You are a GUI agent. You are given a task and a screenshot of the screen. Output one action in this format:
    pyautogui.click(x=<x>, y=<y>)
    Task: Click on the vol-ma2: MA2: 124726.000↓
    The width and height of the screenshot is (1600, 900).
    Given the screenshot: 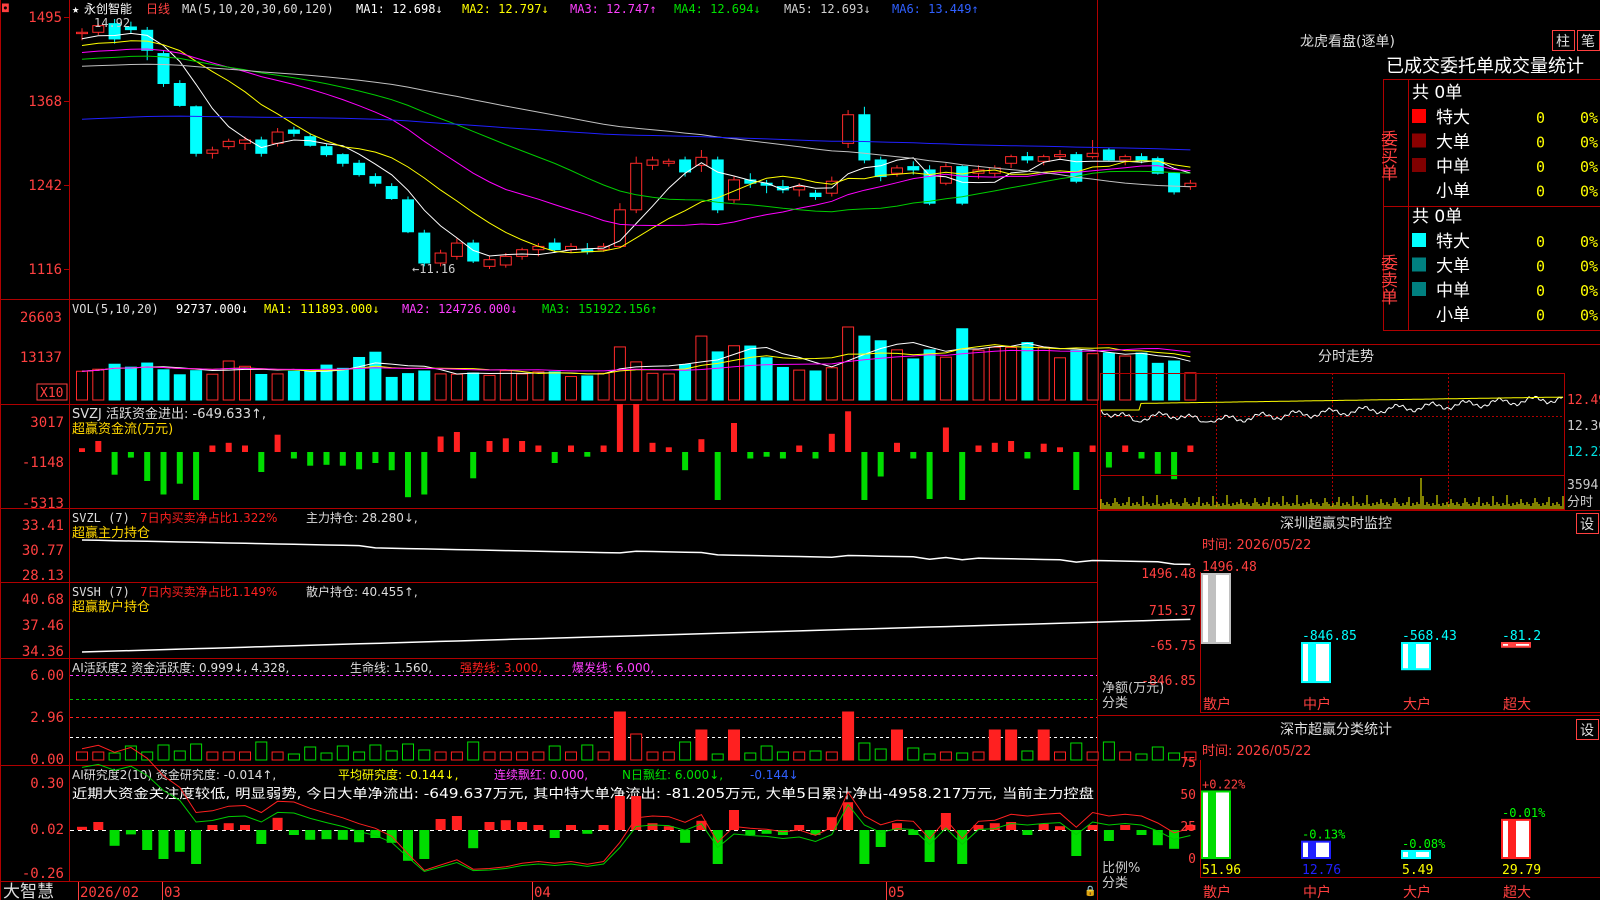 What is the action you would take?
    pyautogui.click(x=460, y=309)
    